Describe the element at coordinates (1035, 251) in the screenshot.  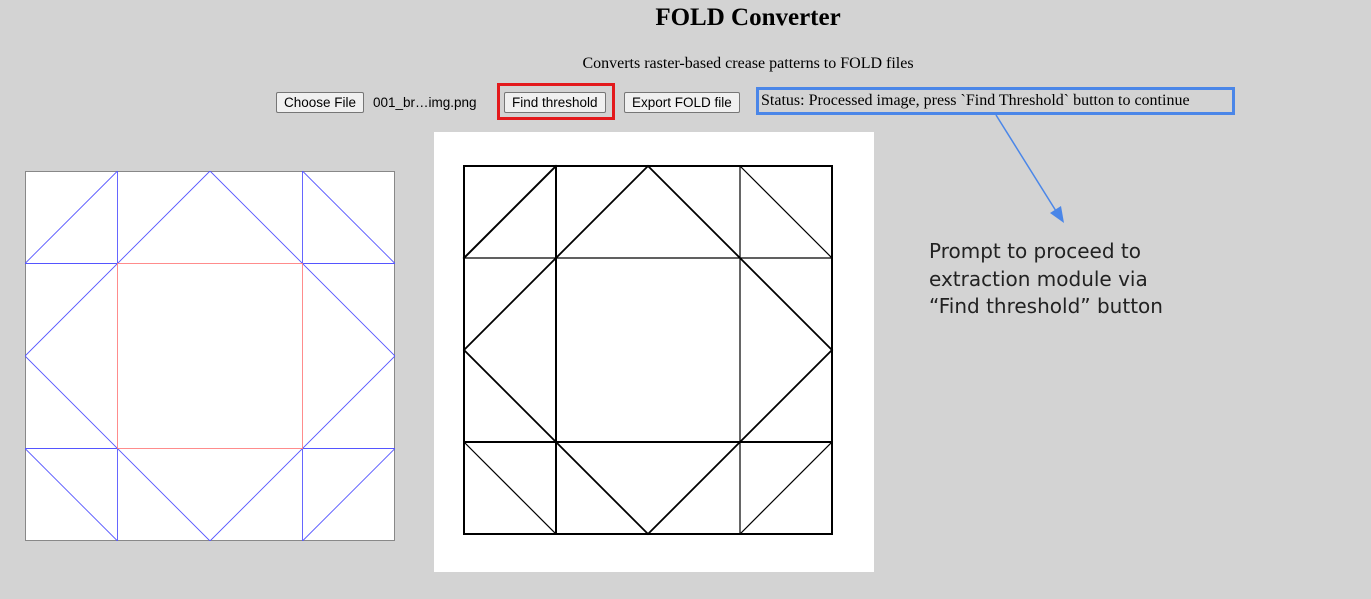
I see `callout-line: Prompt to proceed to` at that location.